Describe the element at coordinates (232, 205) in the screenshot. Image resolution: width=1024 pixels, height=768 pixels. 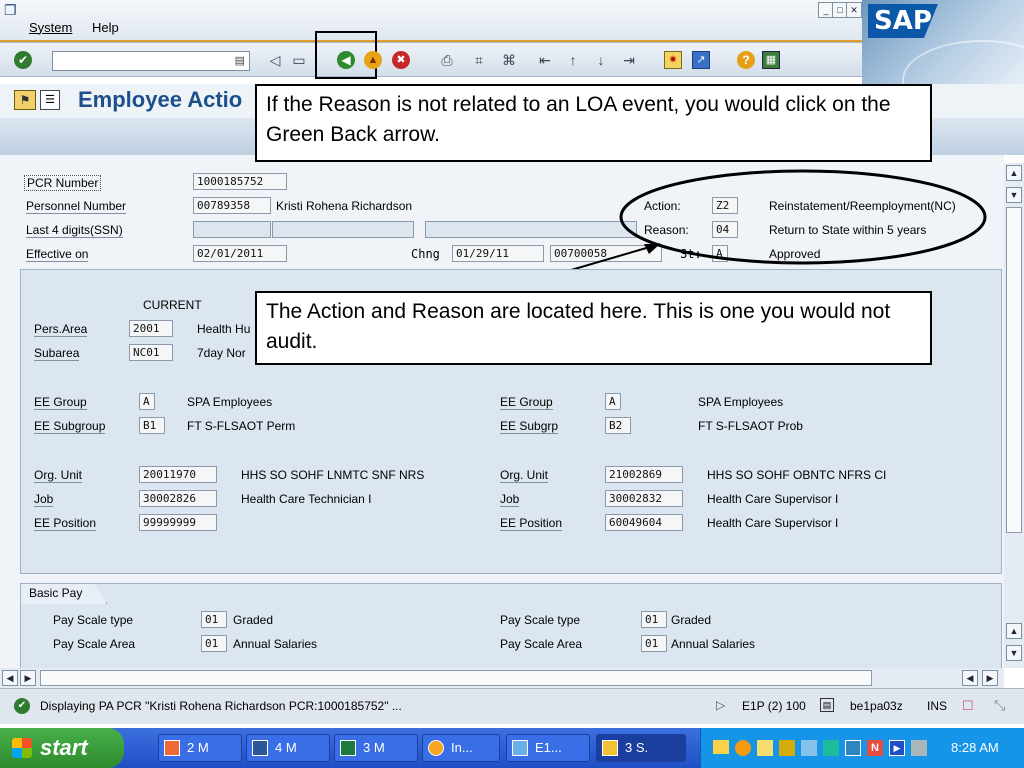
I see `personnel-number-field: 00789358` at that location.